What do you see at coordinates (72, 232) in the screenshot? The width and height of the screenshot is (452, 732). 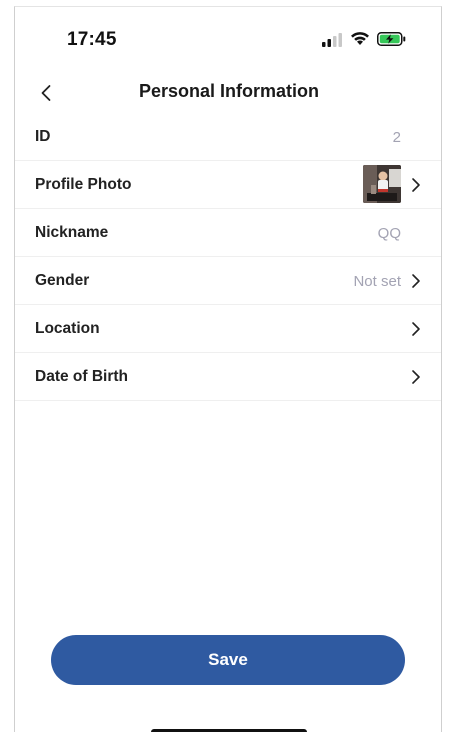 I see `row-label-nickname: Nickname` at bounding box center [72, 232].